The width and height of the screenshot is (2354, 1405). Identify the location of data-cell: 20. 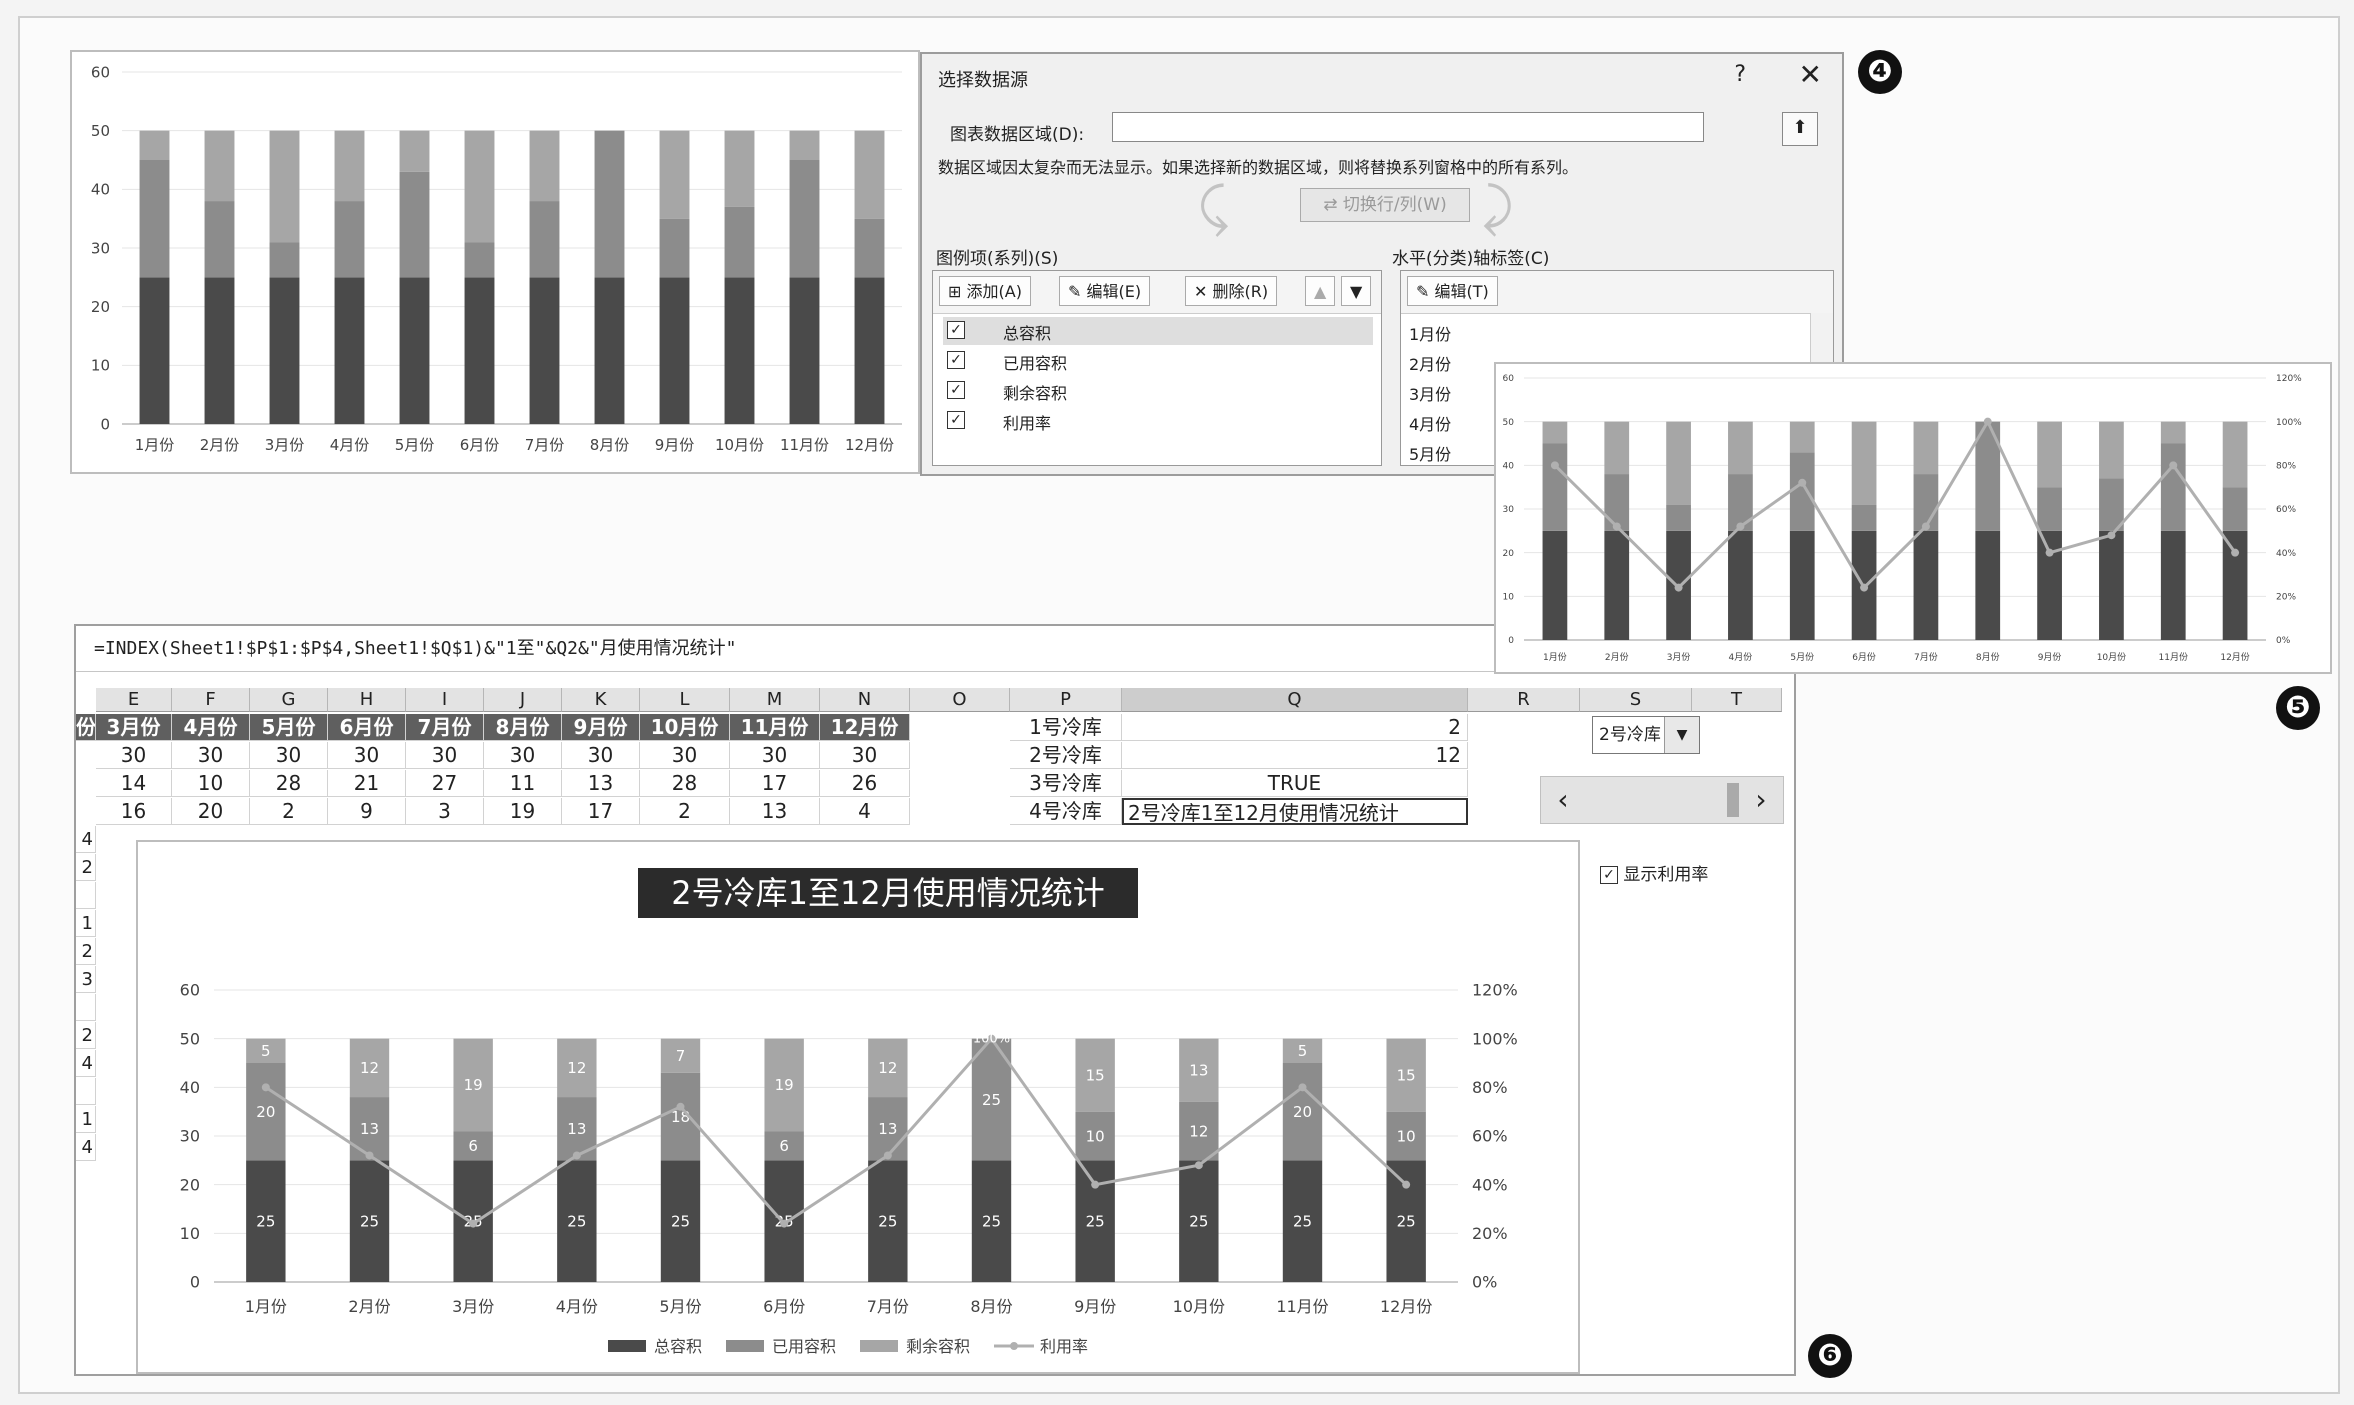
(211, 811).